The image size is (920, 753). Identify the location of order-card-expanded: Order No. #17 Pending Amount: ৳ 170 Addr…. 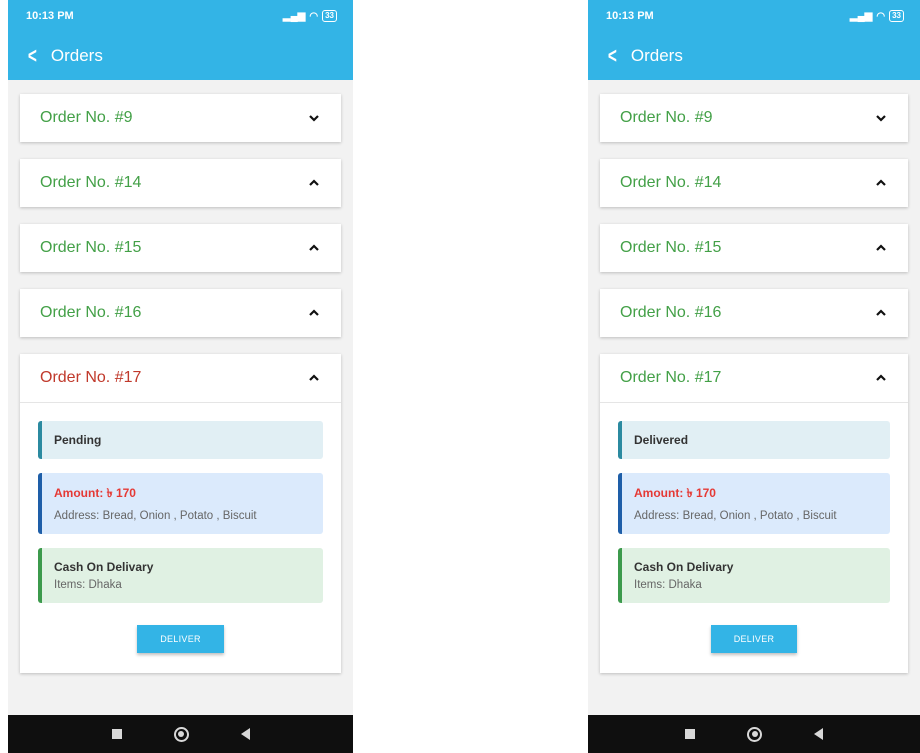
(180, 513).